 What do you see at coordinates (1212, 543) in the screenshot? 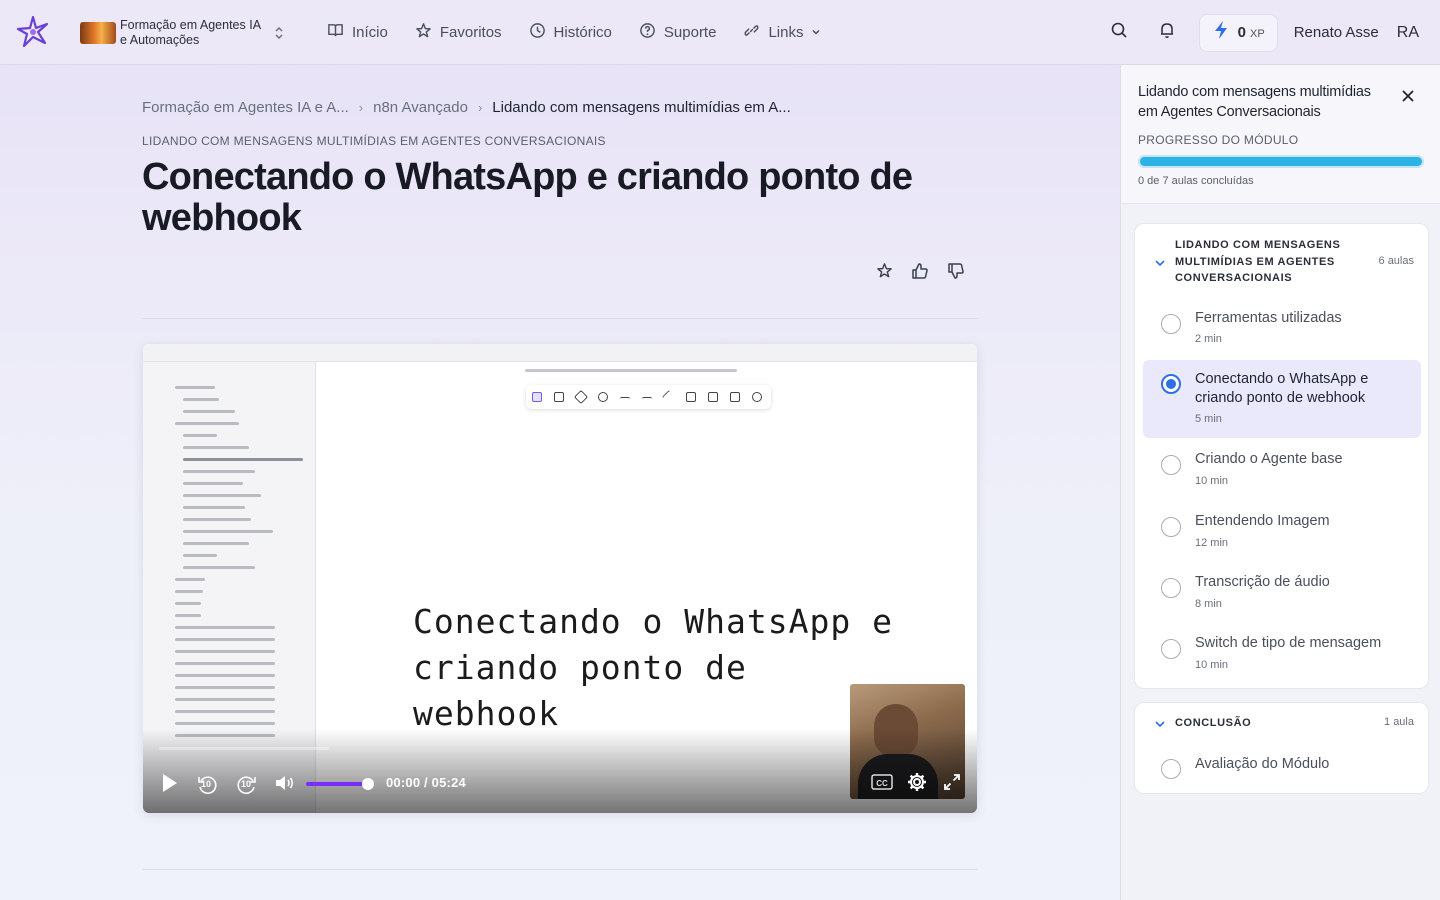
I see `lesson-duration: 12 min` at bounding box center [1212, 543].